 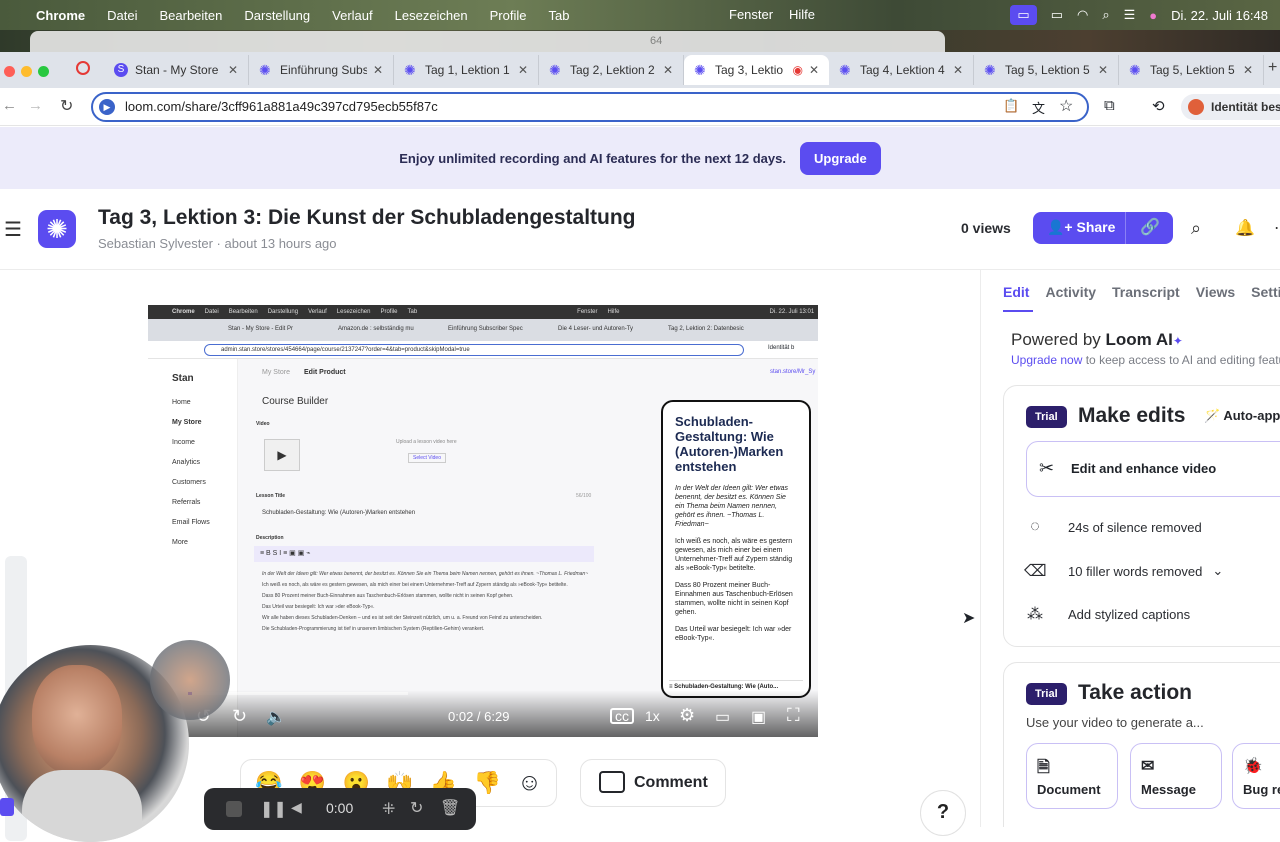 I want to click on pause-icon: ❚❚, so click(x=273, y=809).